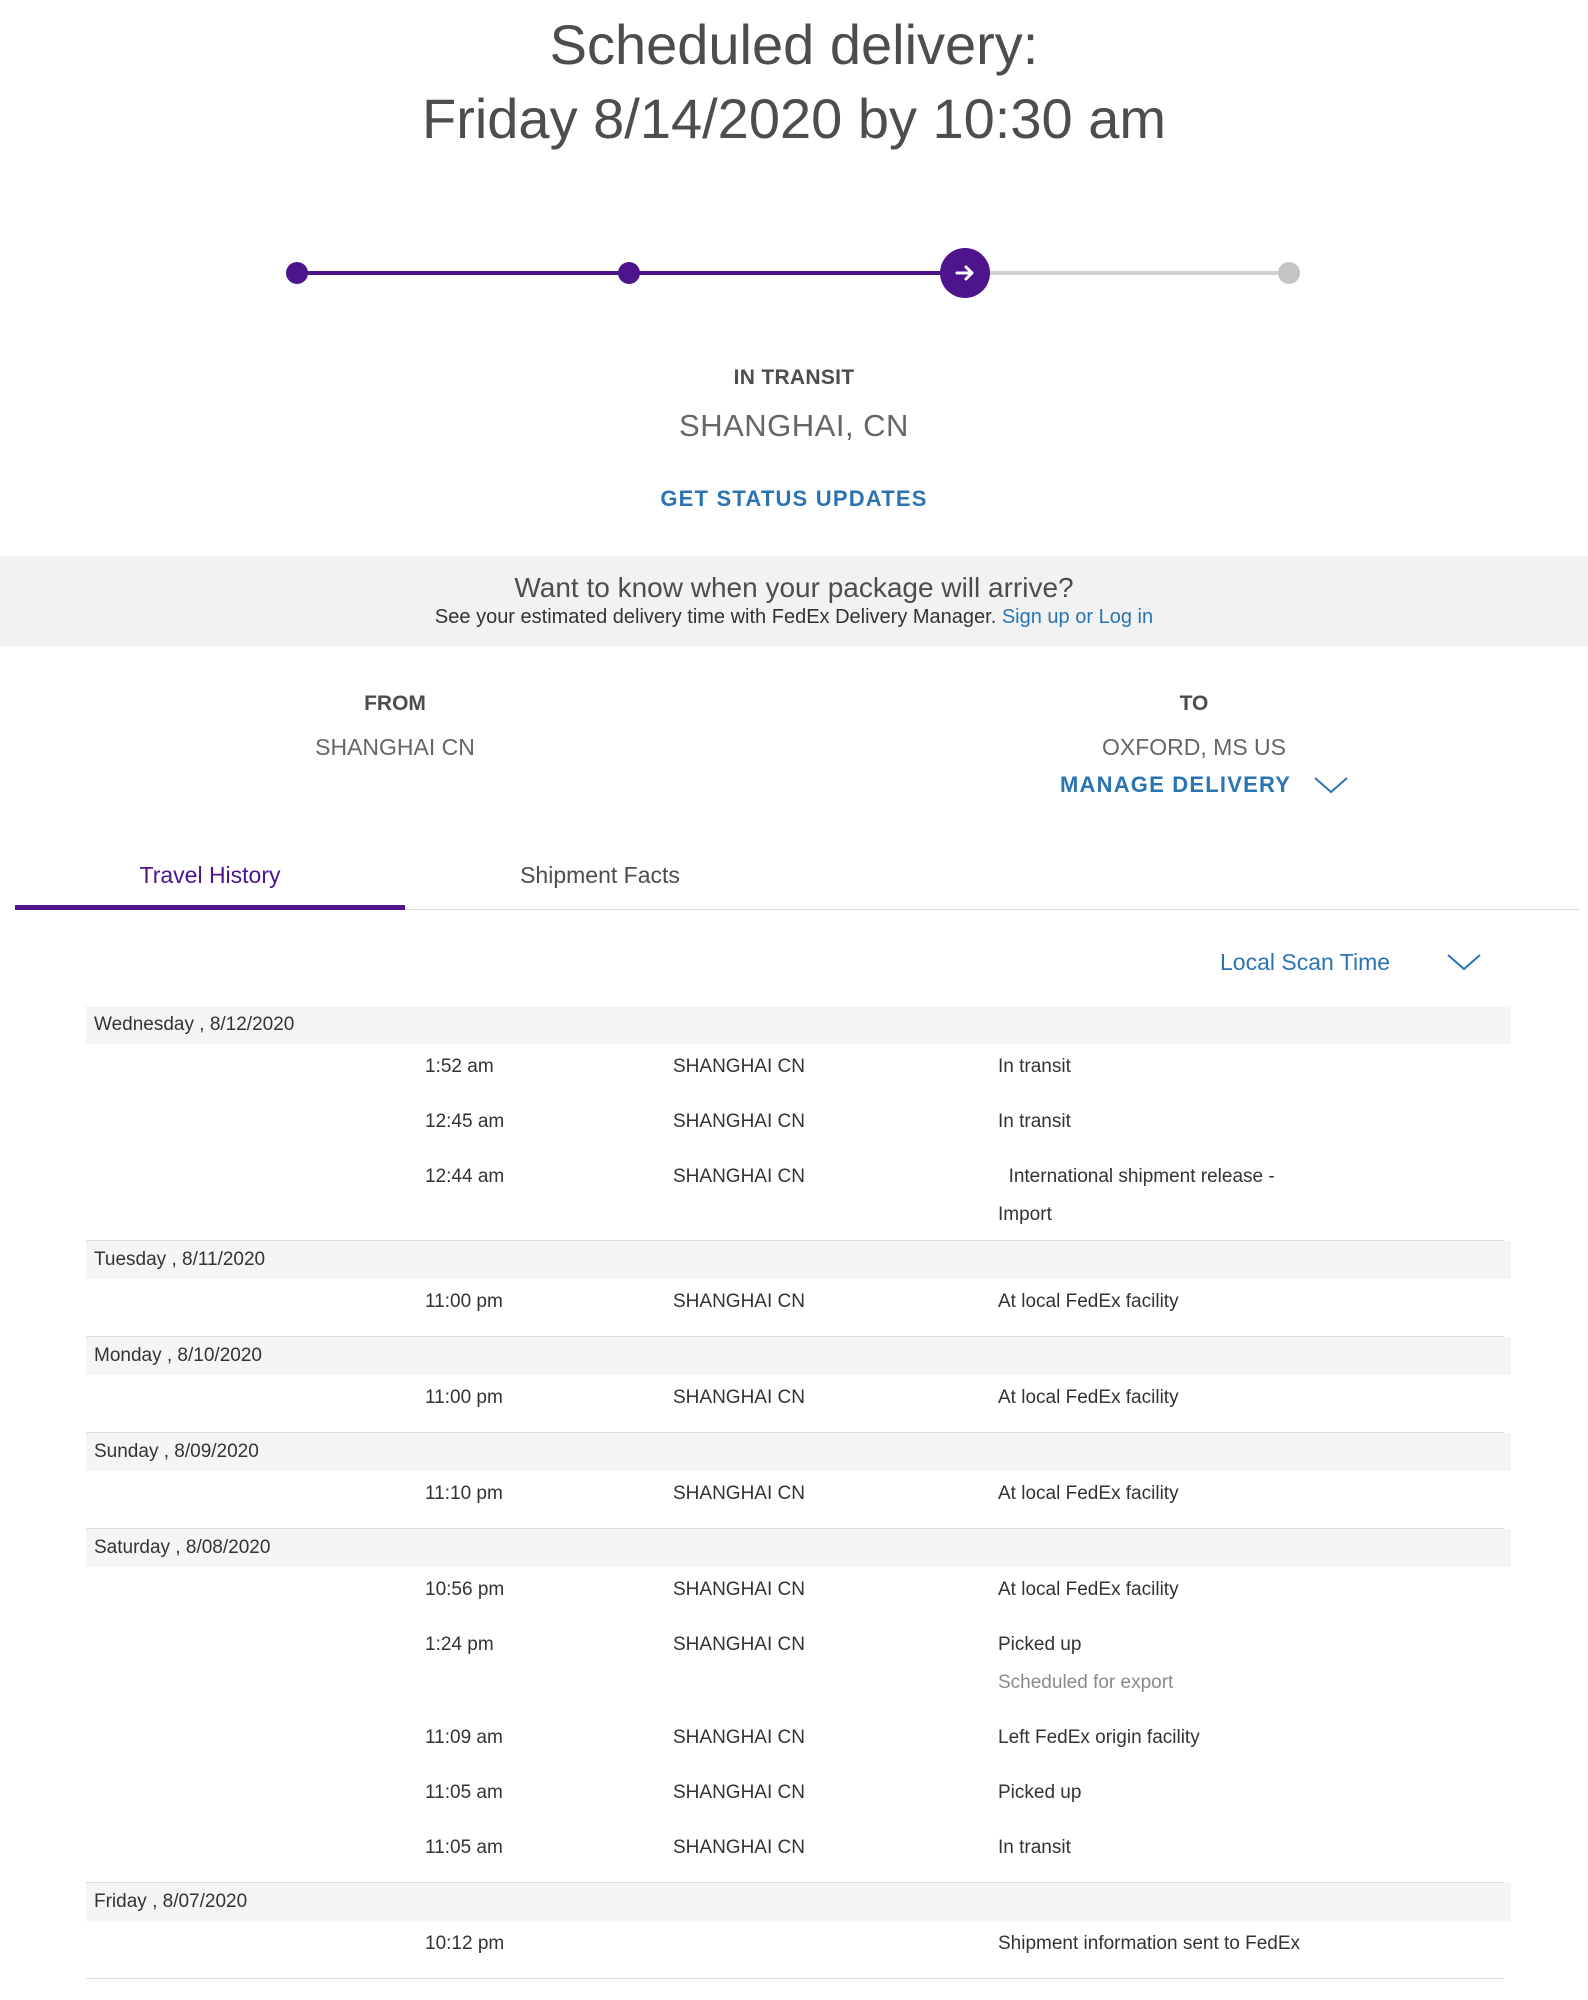 The height and width of the screenshot is (2000, 1588). I want to click on to-label: TO, so click(1194, 703).